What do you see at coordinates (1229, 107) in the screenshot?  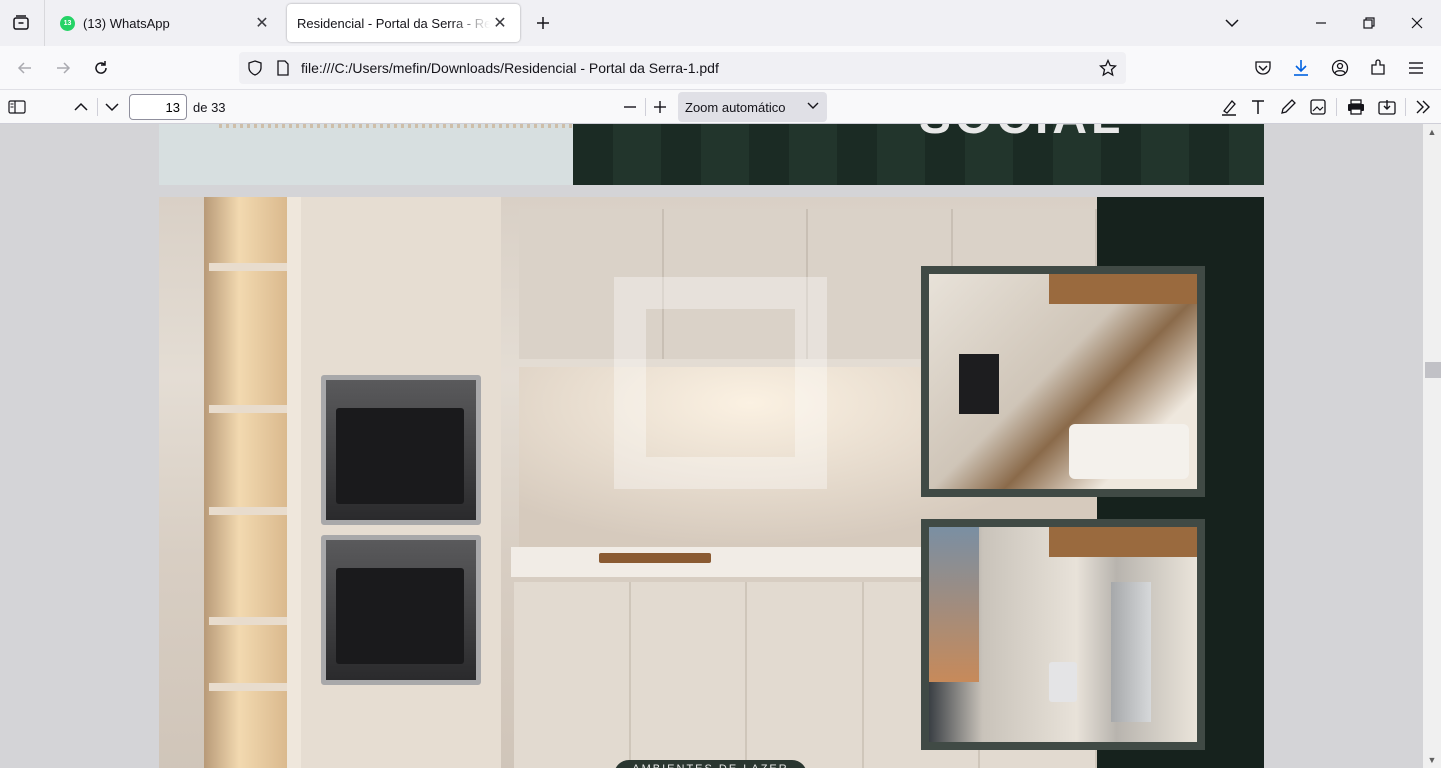 I see `highlight-icon` at bounding box center [1229, 107].